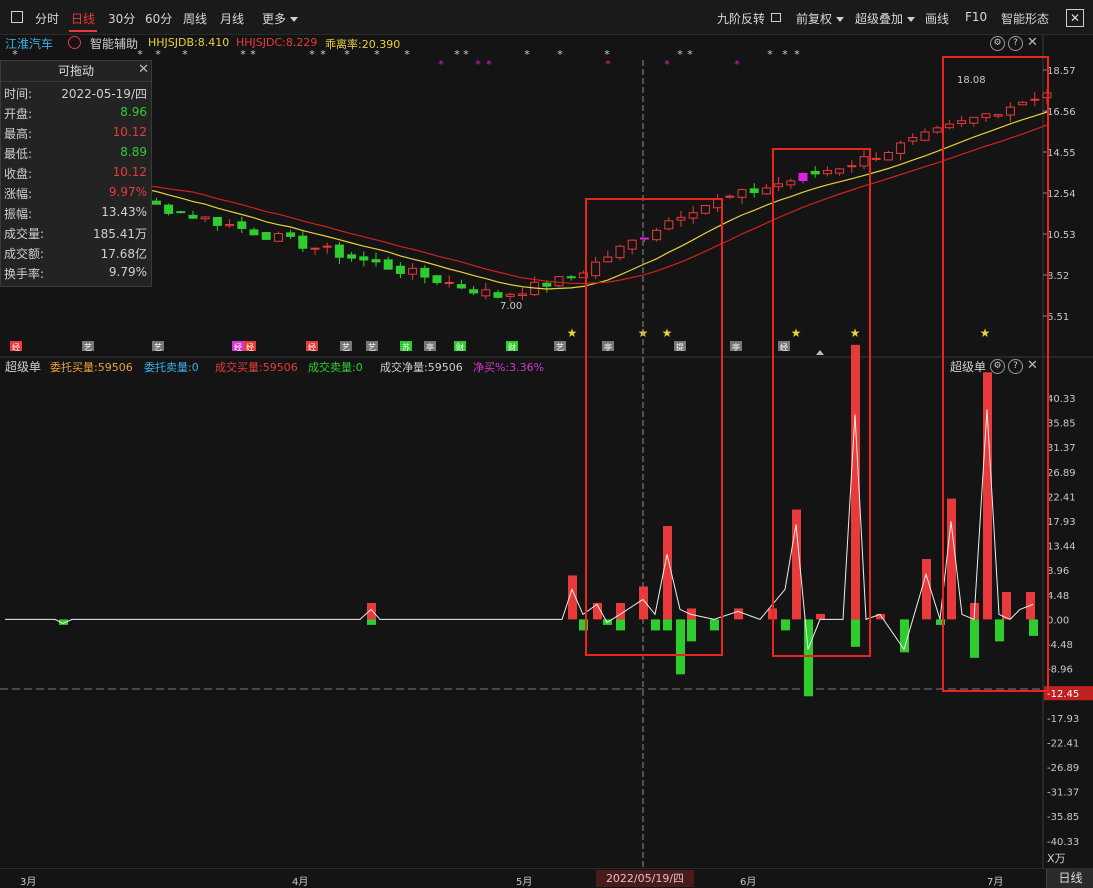  I want to click on price-tick-label: 16.56, so click(1061, 112).